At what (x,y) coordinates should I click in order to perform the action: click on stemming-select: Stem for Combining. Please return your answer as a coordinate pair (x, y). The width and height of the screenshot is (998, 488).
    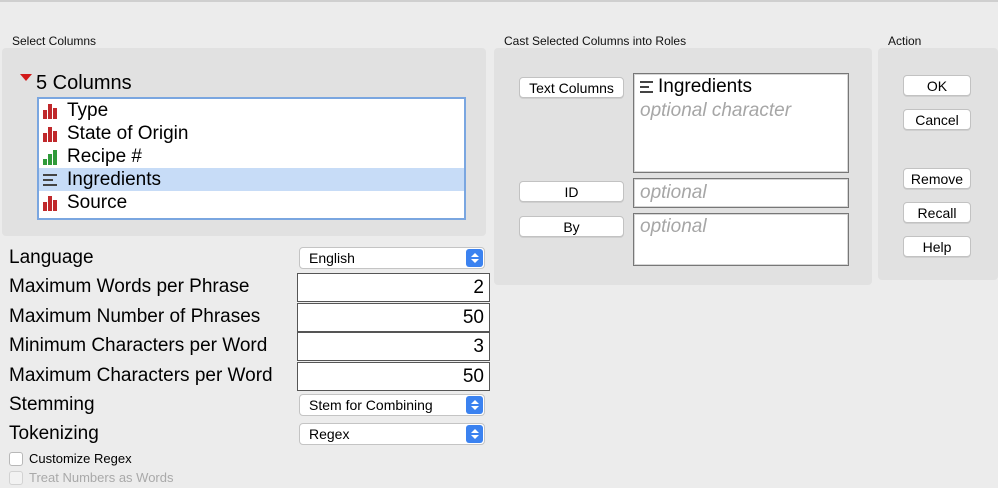
    Looking at the image, I should click on (392, 405).